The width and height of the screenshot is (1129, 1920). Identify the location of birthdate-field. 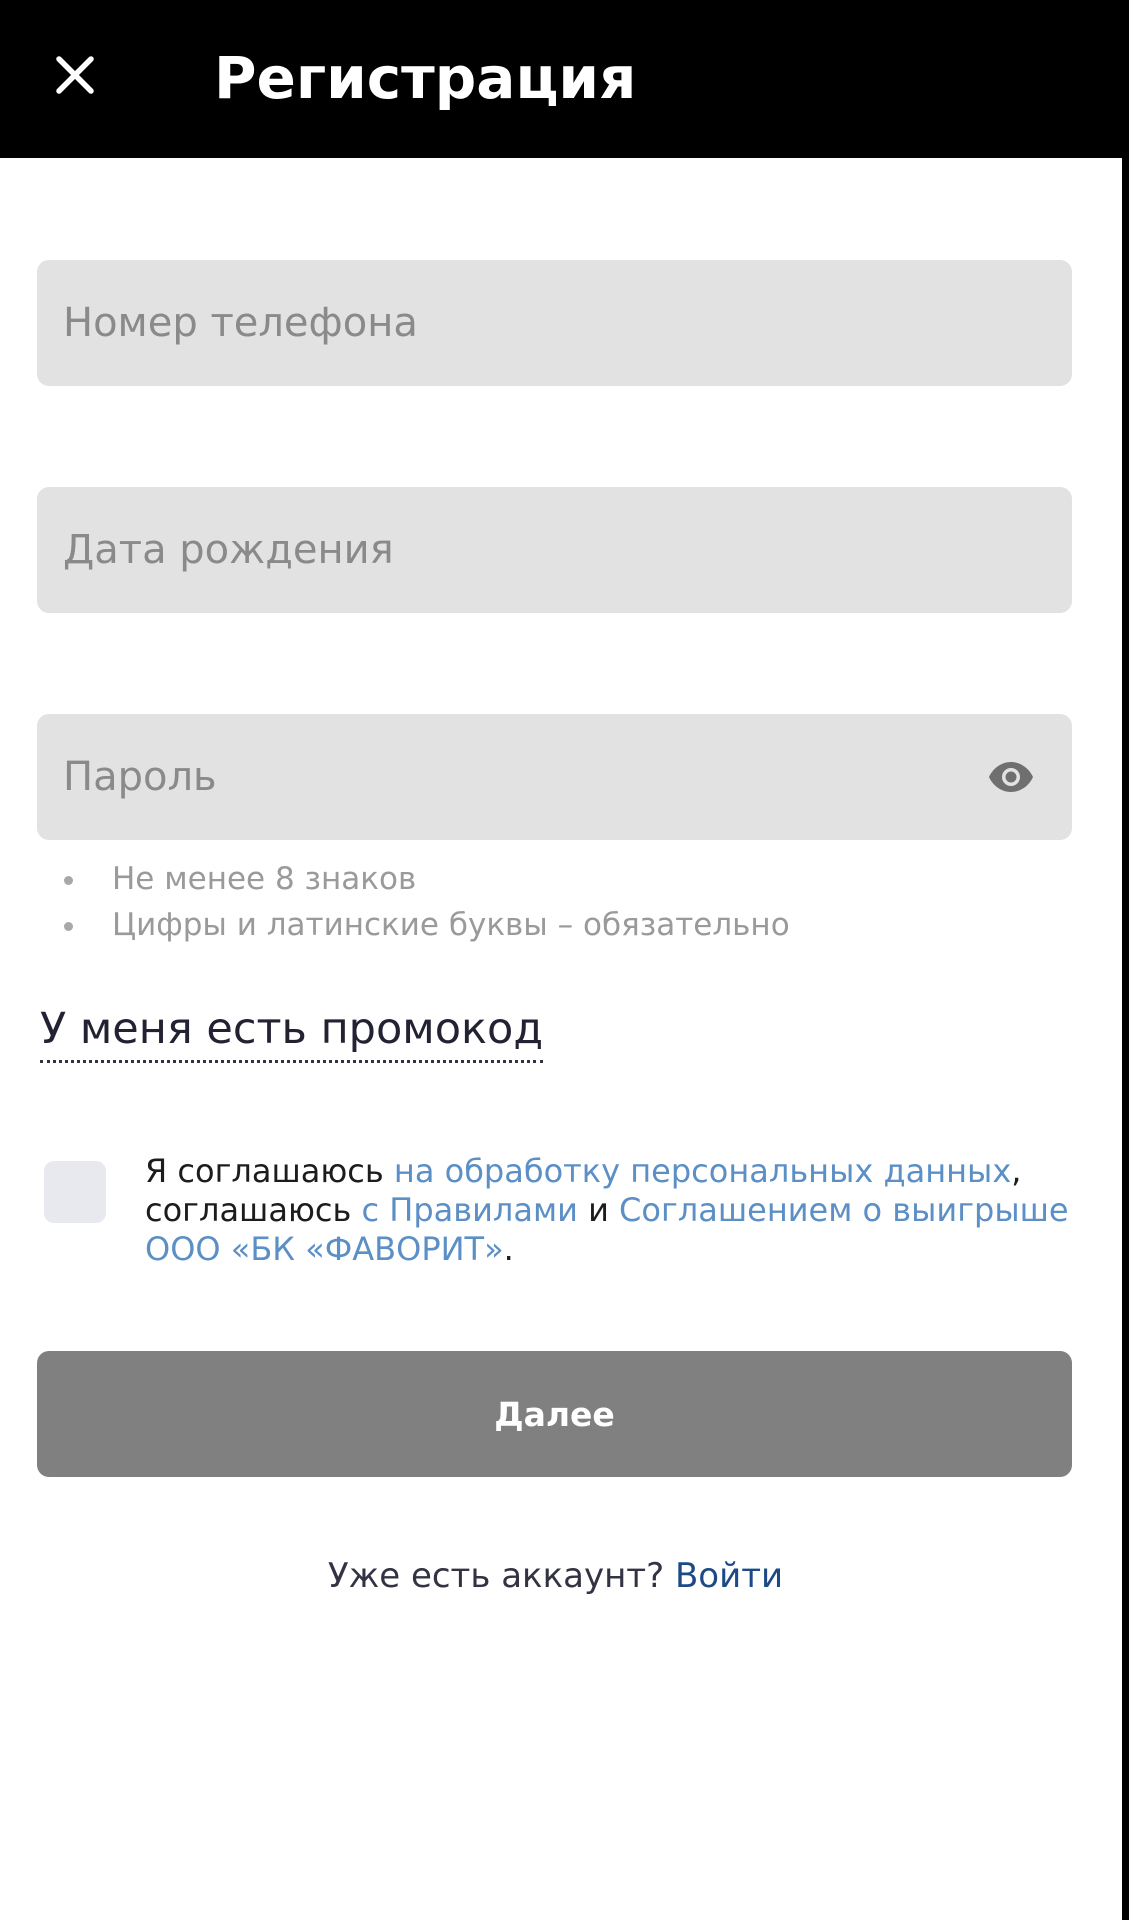
(554, 550).